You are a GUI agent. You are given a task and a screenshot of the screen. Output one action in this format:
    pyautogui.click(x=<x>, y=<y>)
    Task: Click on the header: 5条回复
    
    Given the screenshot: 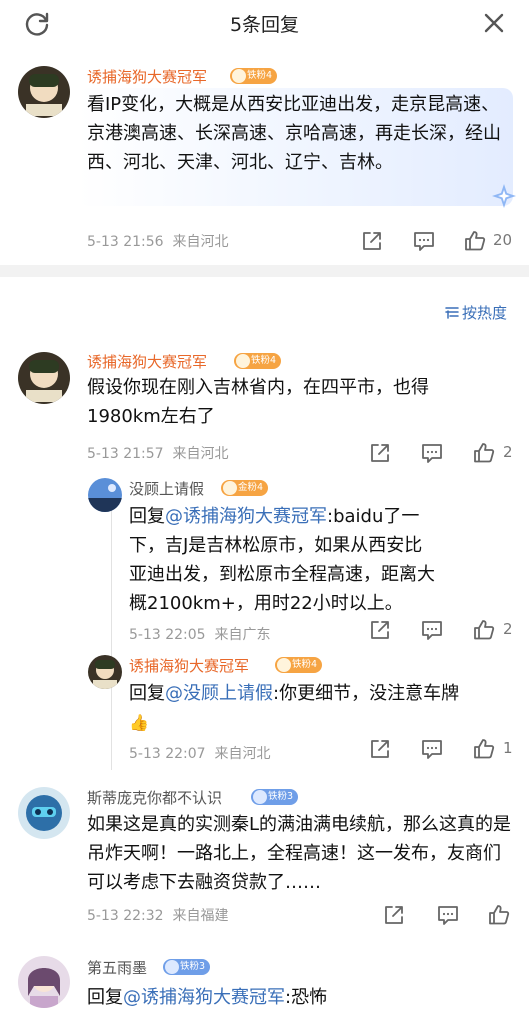 What is the action you would take?
    pyautogui.click(x=264, y=24)
    